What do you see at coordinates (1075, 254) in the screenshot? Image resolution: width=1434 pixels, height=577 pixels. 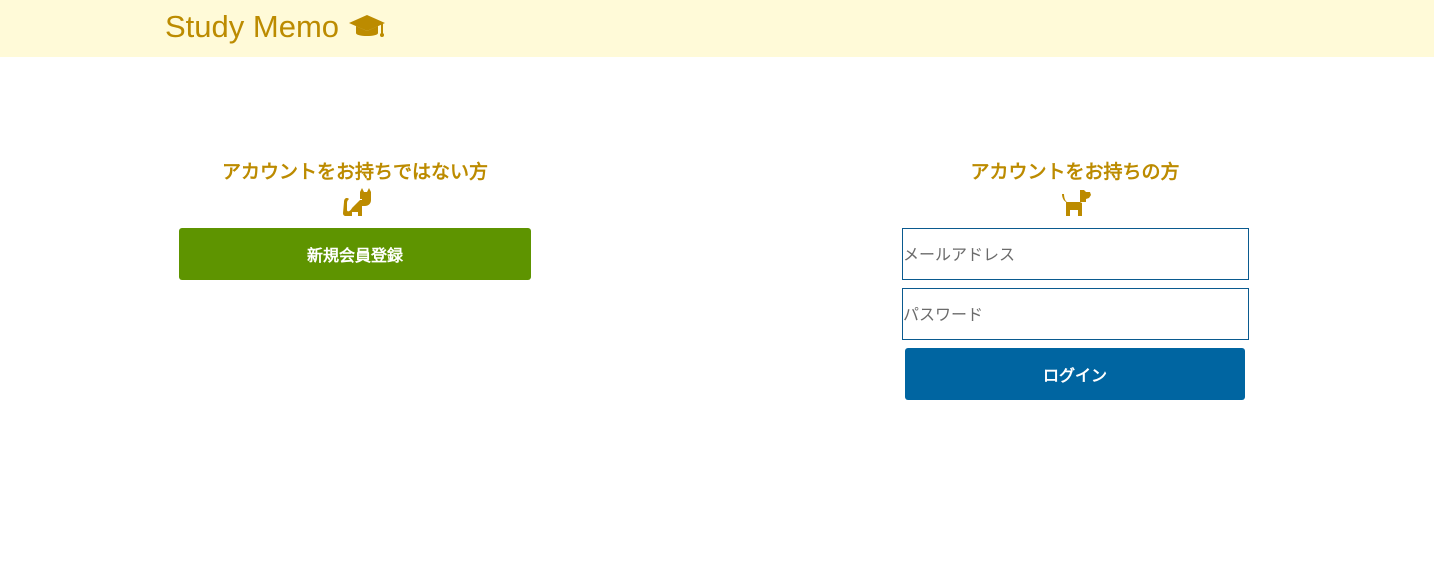 I see `email-field` at bounding box center [1075, 254].